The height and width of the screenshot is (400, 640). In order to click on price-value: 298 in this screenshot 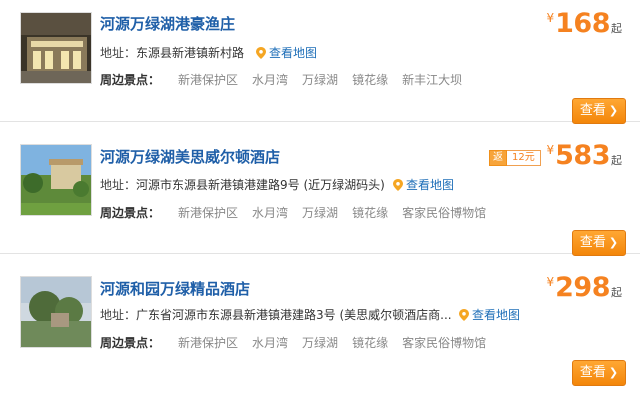, I will do `click(582, 287)`.